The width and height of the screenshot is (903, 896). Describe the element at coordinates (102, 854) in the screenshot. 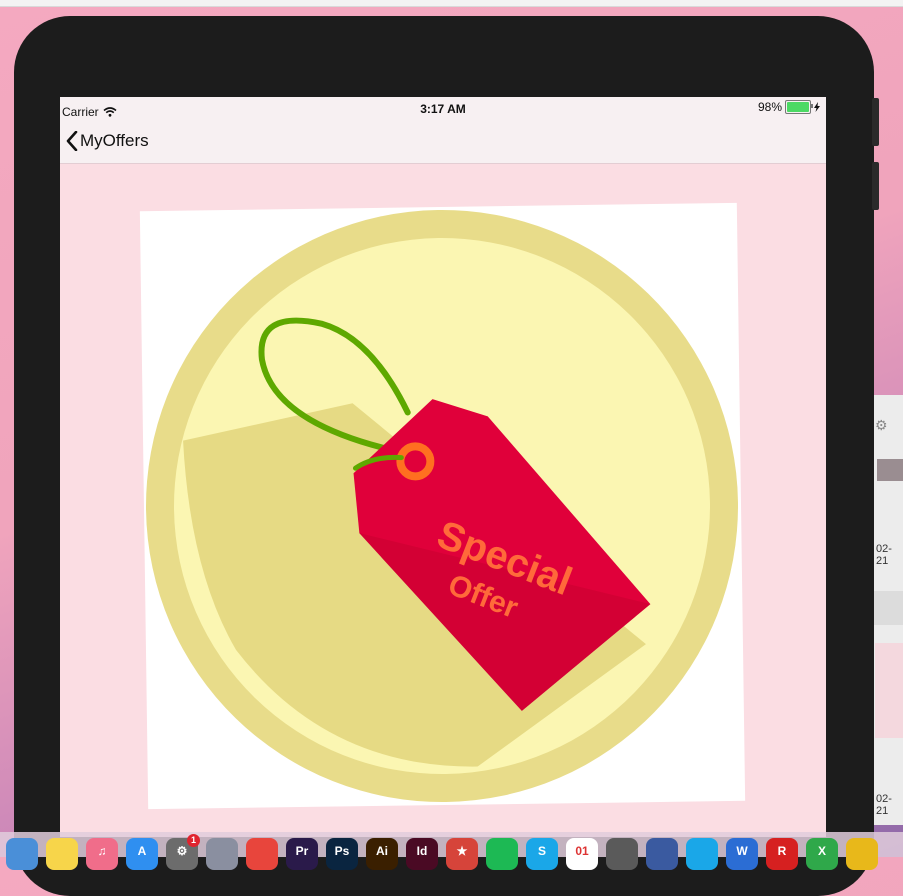

I see `itunes-icon: ♫` at that location.